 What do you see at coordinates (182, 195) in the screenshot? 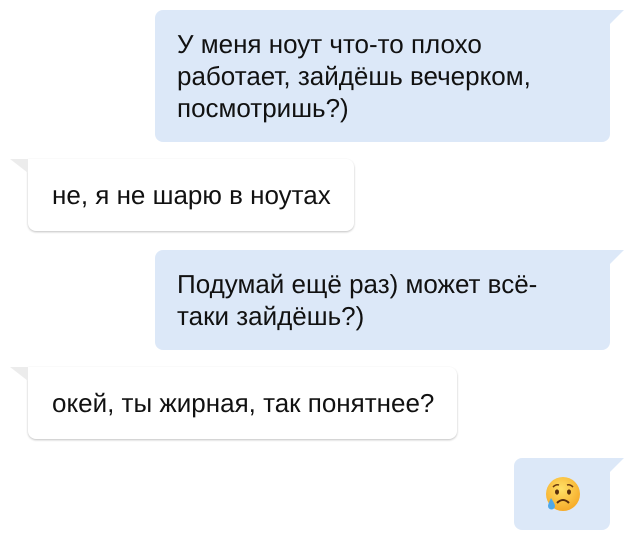
I see `message-bubble: не, я не шарю в ноутах` at bounding box center [182, 195].